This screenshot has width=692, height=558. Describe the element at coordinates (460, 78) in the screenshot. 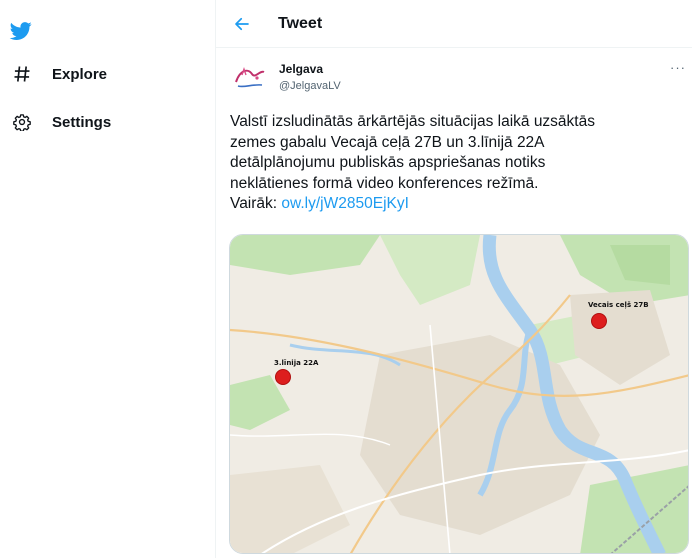

I see `tweet-author: Jelgava @JelgavaLV ···` at that location.